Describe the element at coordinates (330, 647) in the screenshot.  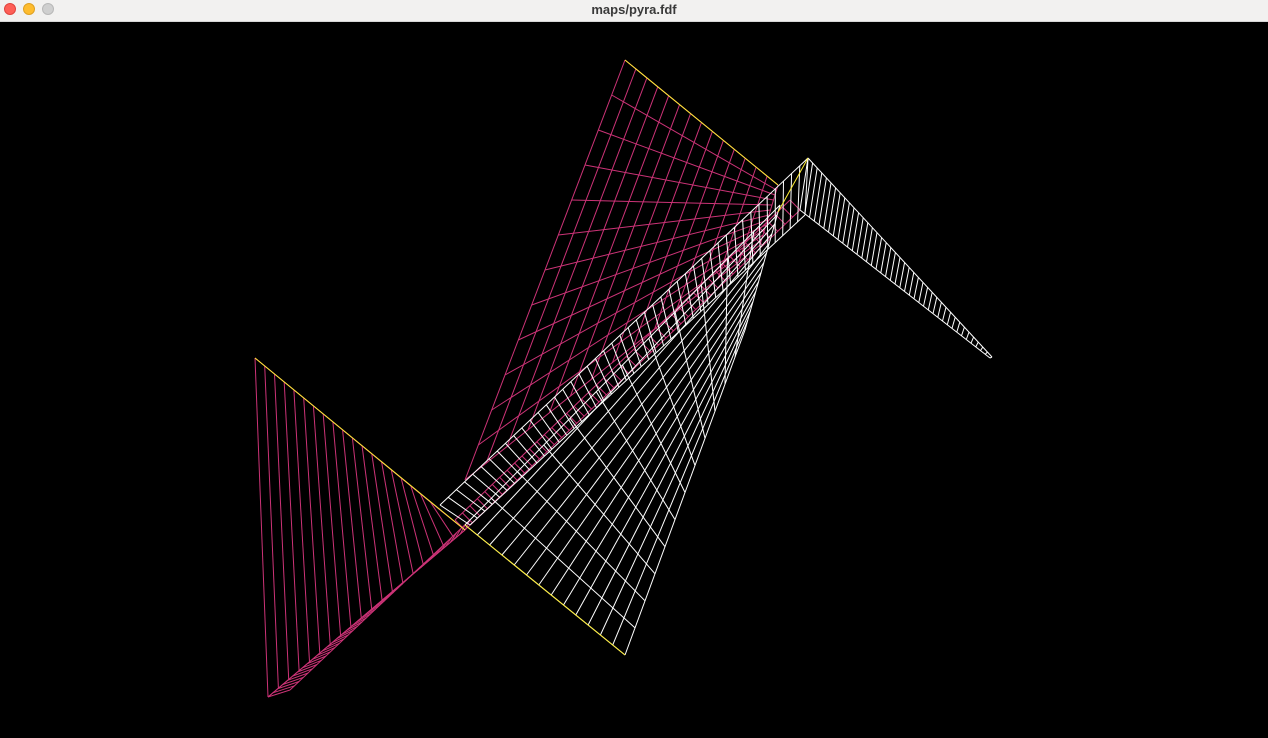
I see `lower-strip-strand` at that location.